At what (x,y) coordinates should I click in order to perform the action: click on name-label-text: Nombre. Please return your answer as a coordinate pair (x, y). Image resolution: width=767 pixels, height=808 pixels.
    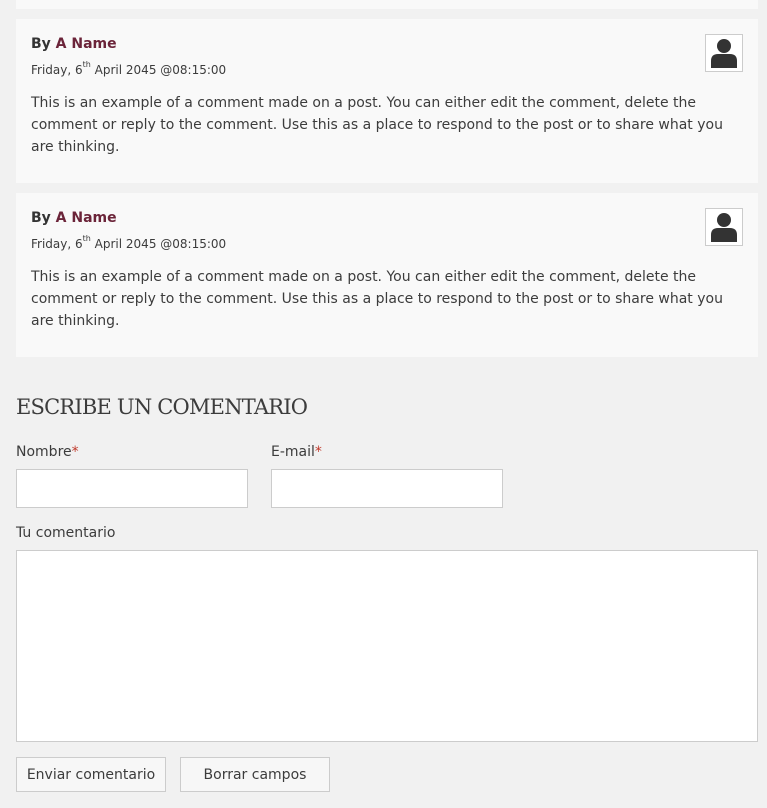
    Looking at the image, I should click on (44, 452).